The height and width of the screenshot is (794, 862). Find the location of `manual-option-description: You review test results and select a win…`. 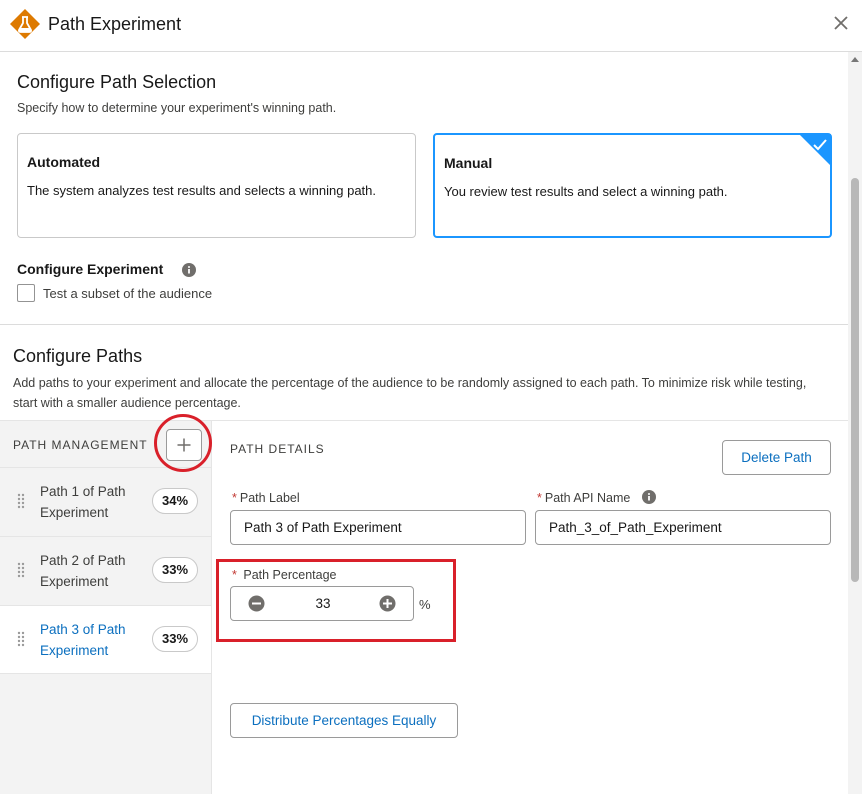

manual-option-description: You review test results and select a win… is located at coordinates (586, 191).